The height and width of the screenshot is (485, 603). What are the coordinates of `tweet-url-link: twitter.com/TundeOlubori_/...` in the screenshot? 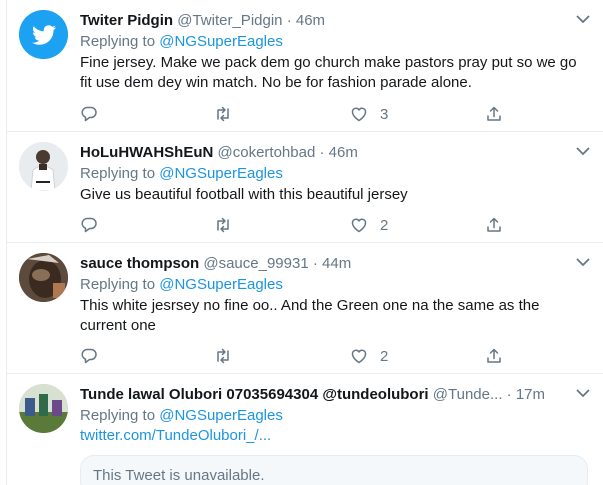 It's located at (335, 436).